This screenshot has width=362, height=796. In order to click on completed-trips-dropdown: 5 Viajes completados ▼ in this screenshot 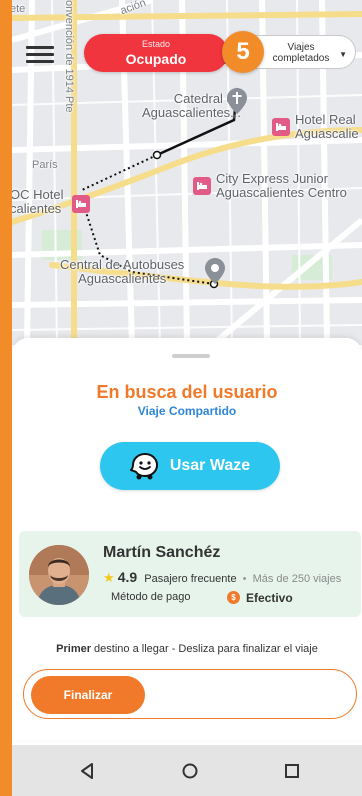, I will do `click(285, 52)`.